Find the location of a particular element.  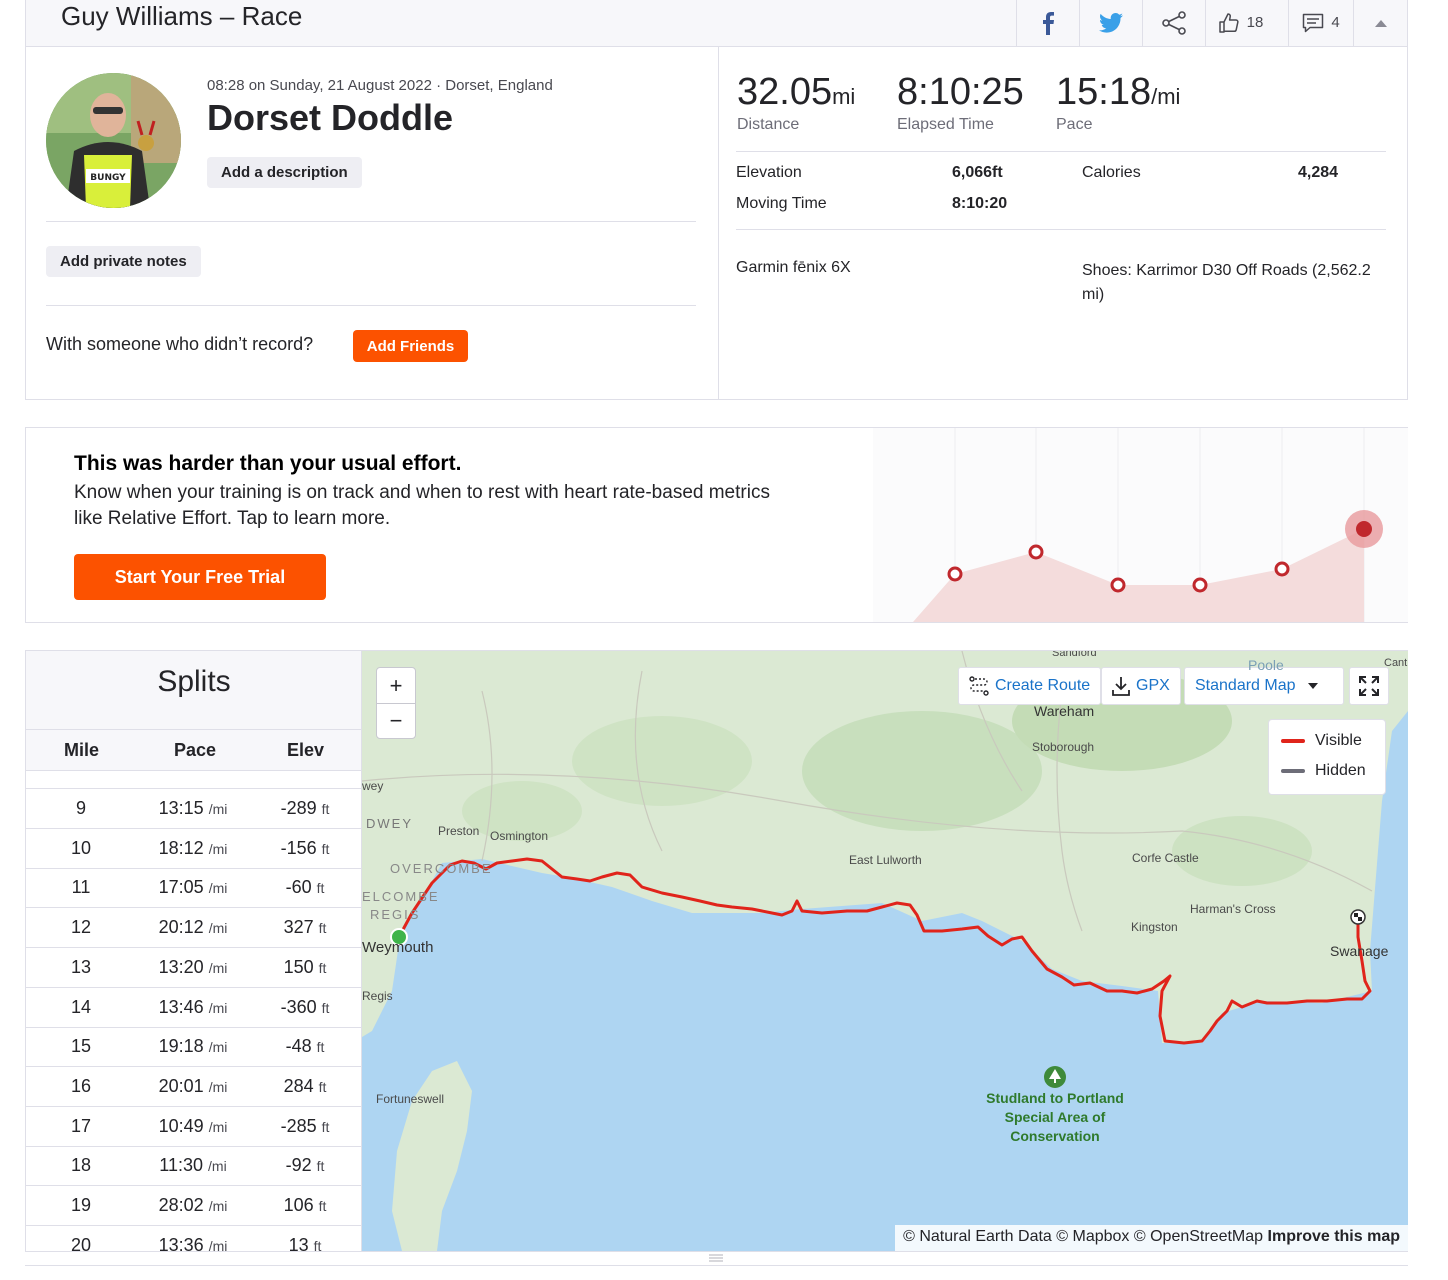

gpx-label: GPX is located at coordinates (1153, 685).